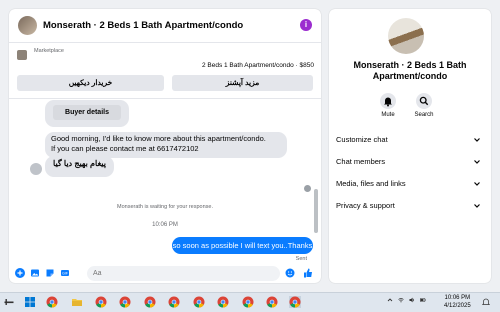 The height and width of the screenshot is (312, 500). Describe the element at coordinates (424, 115) in the screenshot. I see `search-label: Search` at that location.